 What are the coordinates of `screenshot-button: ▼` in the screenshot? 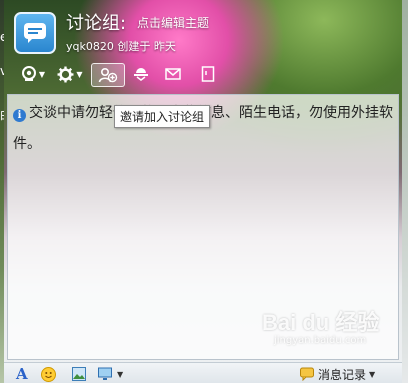 It's located at (110, 374).